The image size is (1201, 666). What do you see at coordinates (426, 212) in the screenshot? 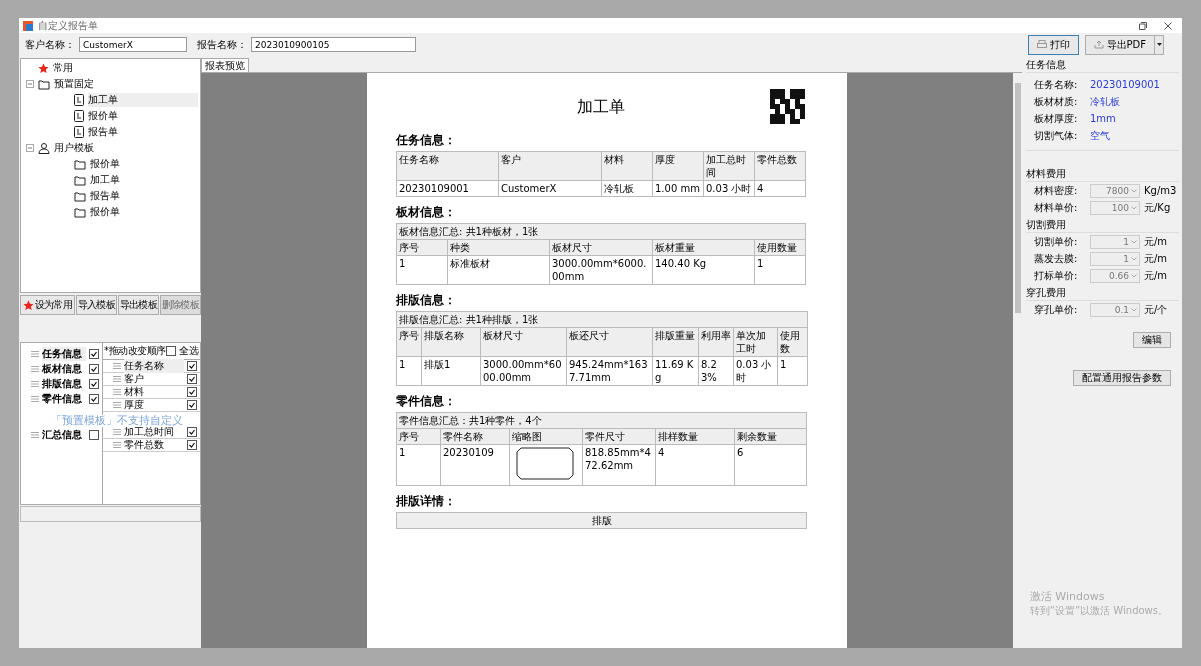
I see `section-heading: 板材信息：` at bounding box center [426, 212].